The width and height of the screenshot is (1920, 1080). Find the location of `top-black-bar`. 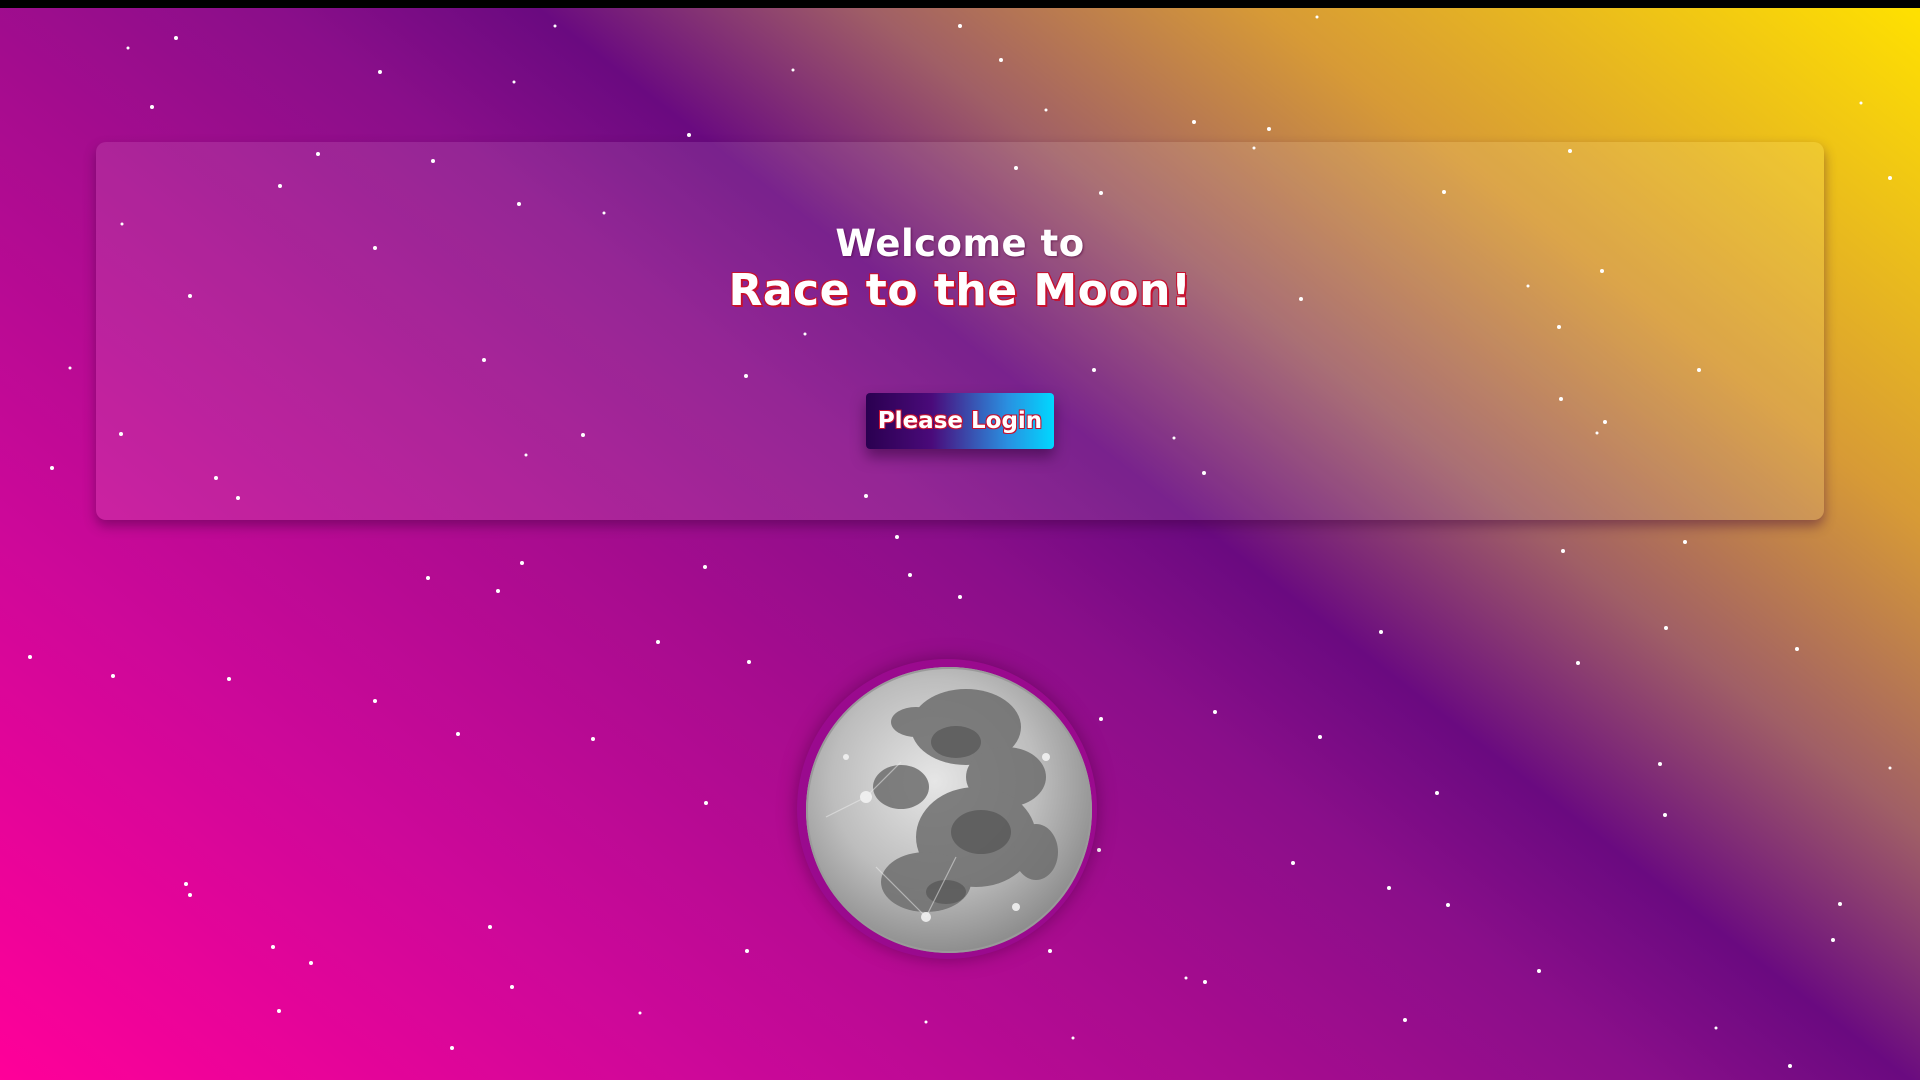

top-black-bar is located at coordinates (960, 4).